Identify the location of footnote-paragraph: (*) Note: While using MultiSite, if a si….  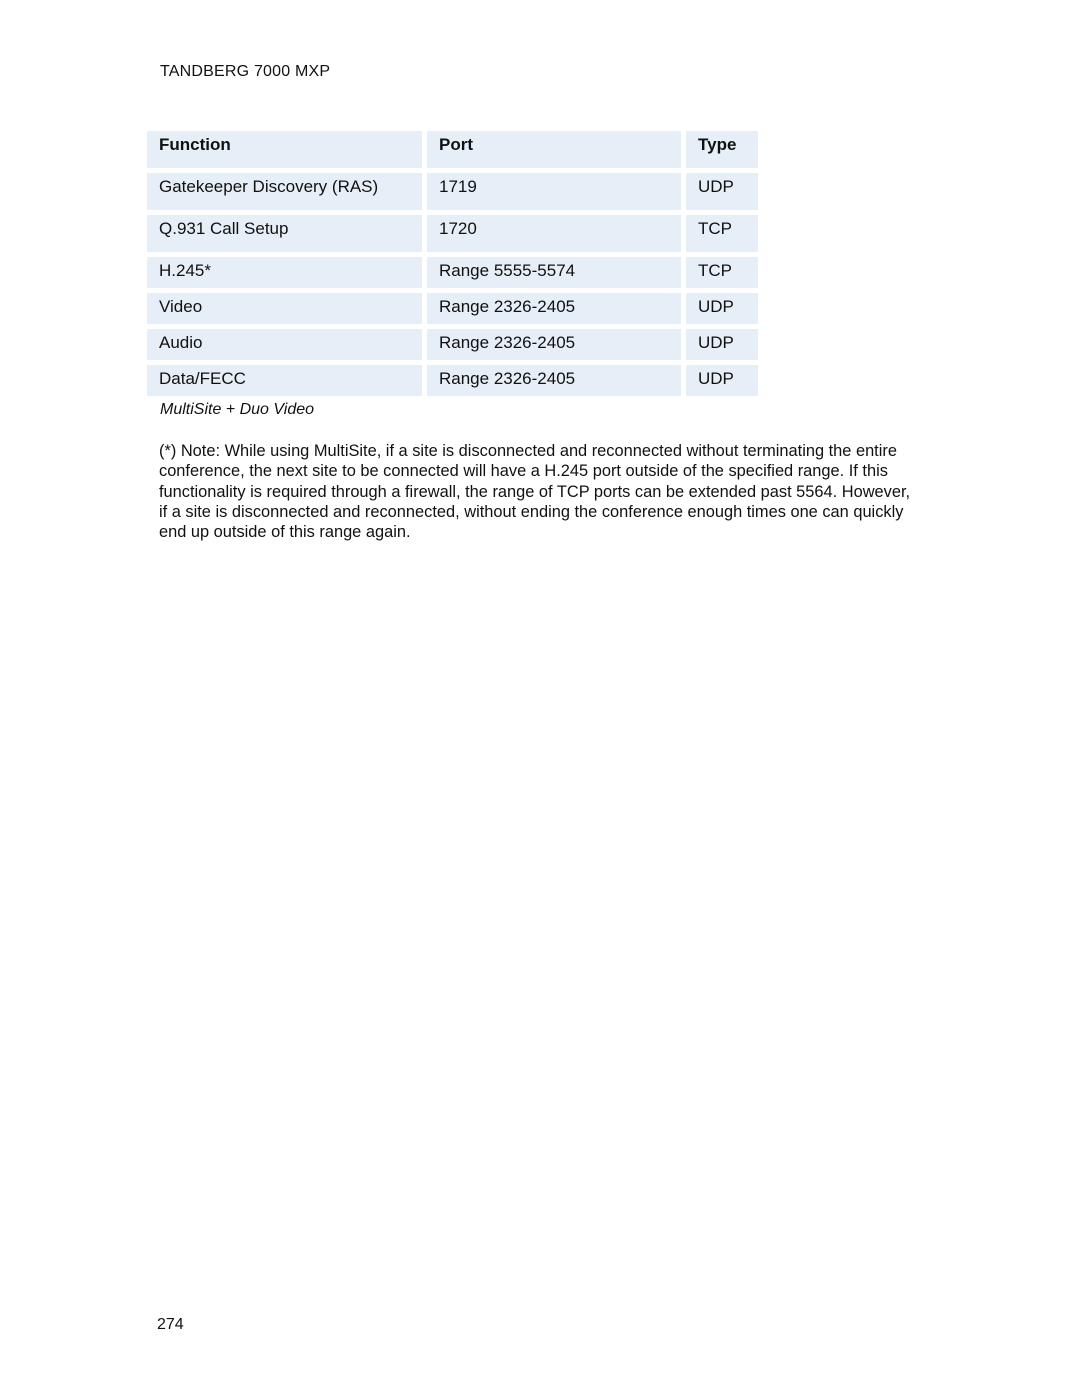
(535, 492).